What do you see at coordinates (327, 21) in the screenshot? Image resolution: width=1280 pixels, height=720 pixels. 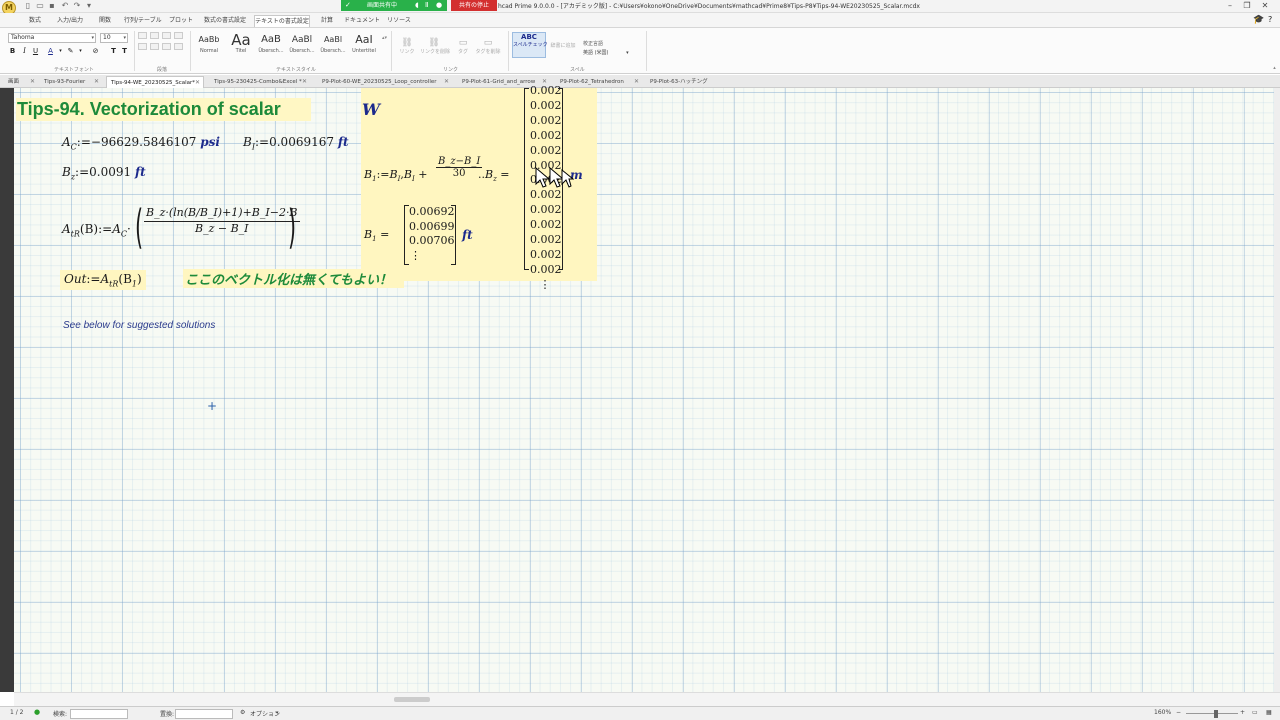 I see `tab-calculation: 計算` at bounding box center [327, 21].